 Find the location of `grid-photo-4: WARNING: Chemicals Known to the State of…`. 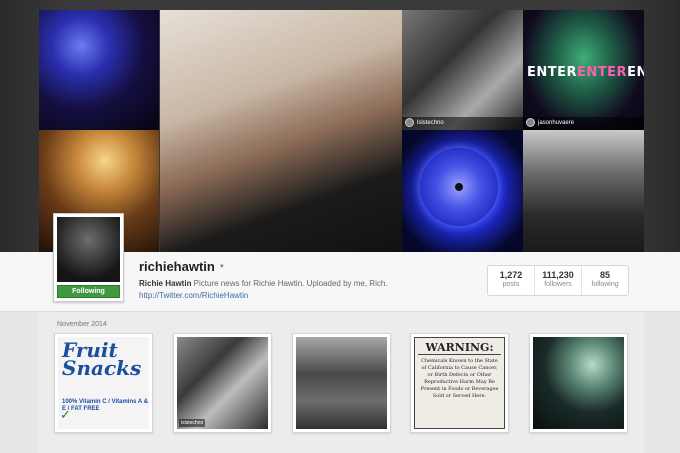

grid-photo-4: WARNING: Chemicals Known to the State of… is located at coordinates (459, 383).